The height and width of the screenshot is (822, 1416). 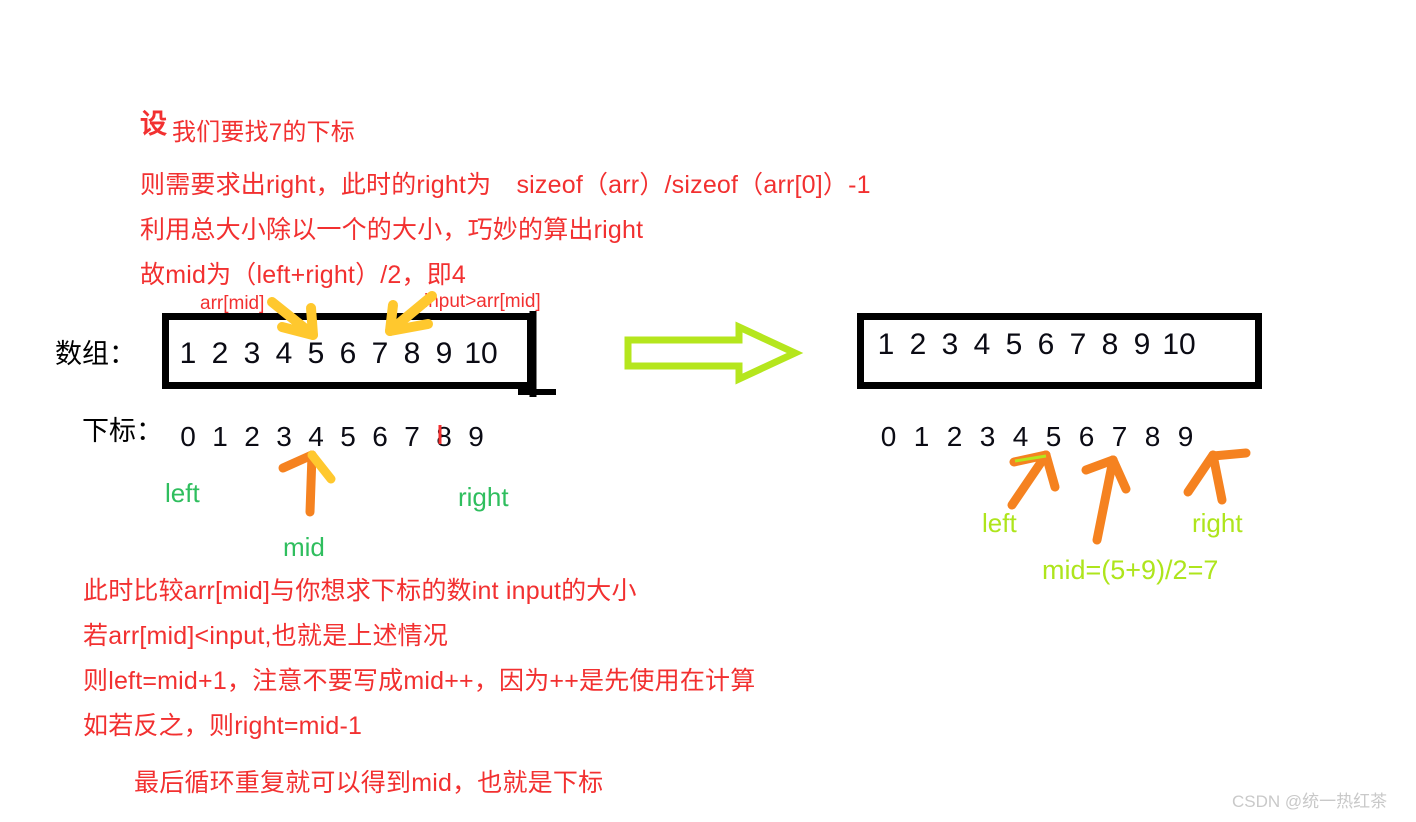 I want to click on conclusion-line-2: 若arr[mid]<input,也就是上述情况, so click(x=266, y=636).